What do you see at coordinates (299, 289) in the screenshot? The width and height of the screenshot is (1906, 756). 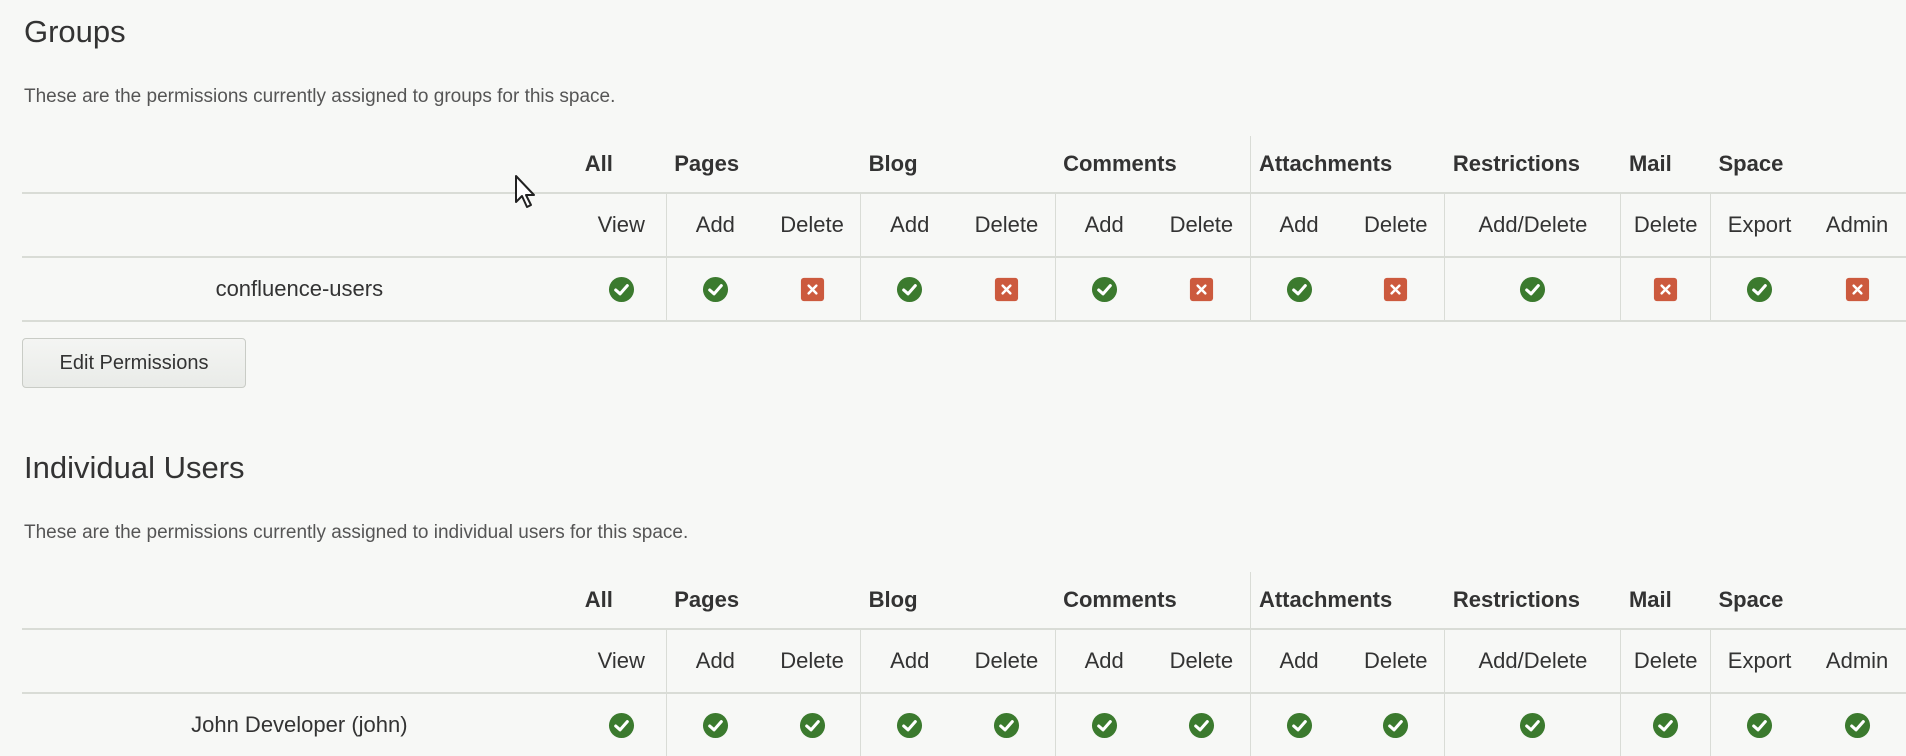 I see `row-name: confluence-users` at bounding box center [299, 289].